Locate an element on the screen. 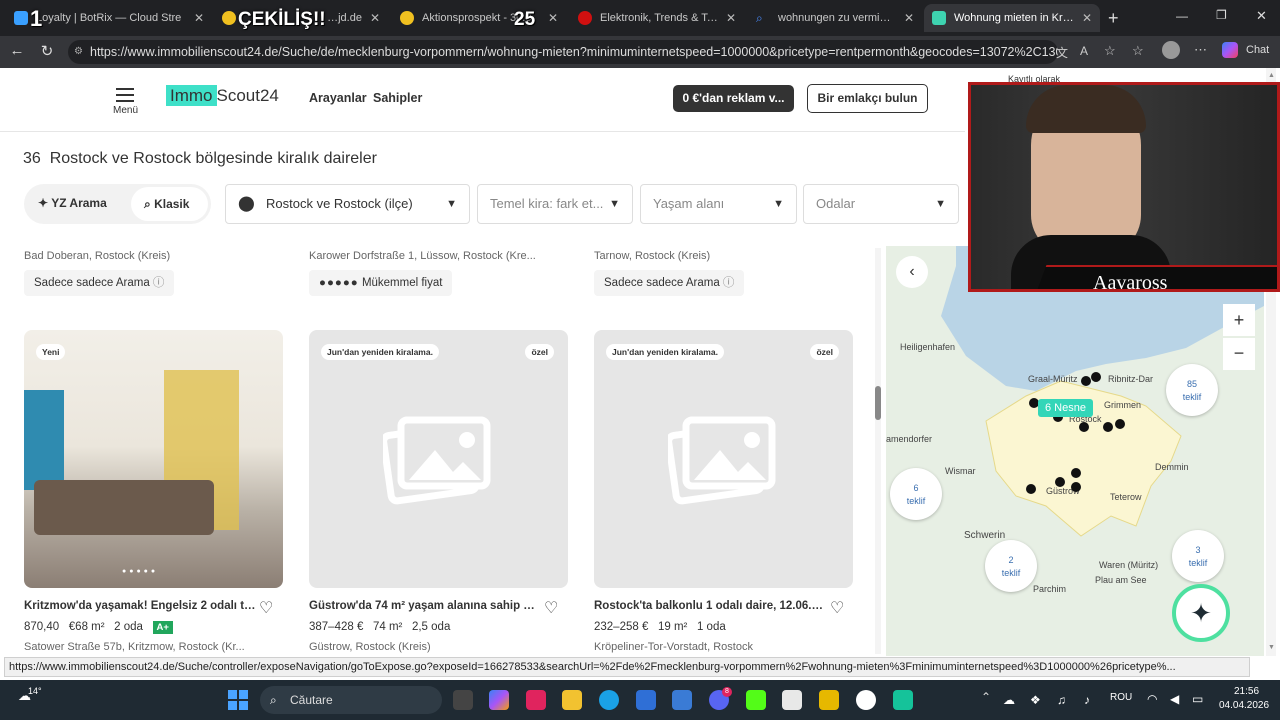 Image resolution: width=1280 pixels, height=720 pixels. tab-elektronik: Elektronik, Trends & Technik I✕ is located at coordinates (657, 18).